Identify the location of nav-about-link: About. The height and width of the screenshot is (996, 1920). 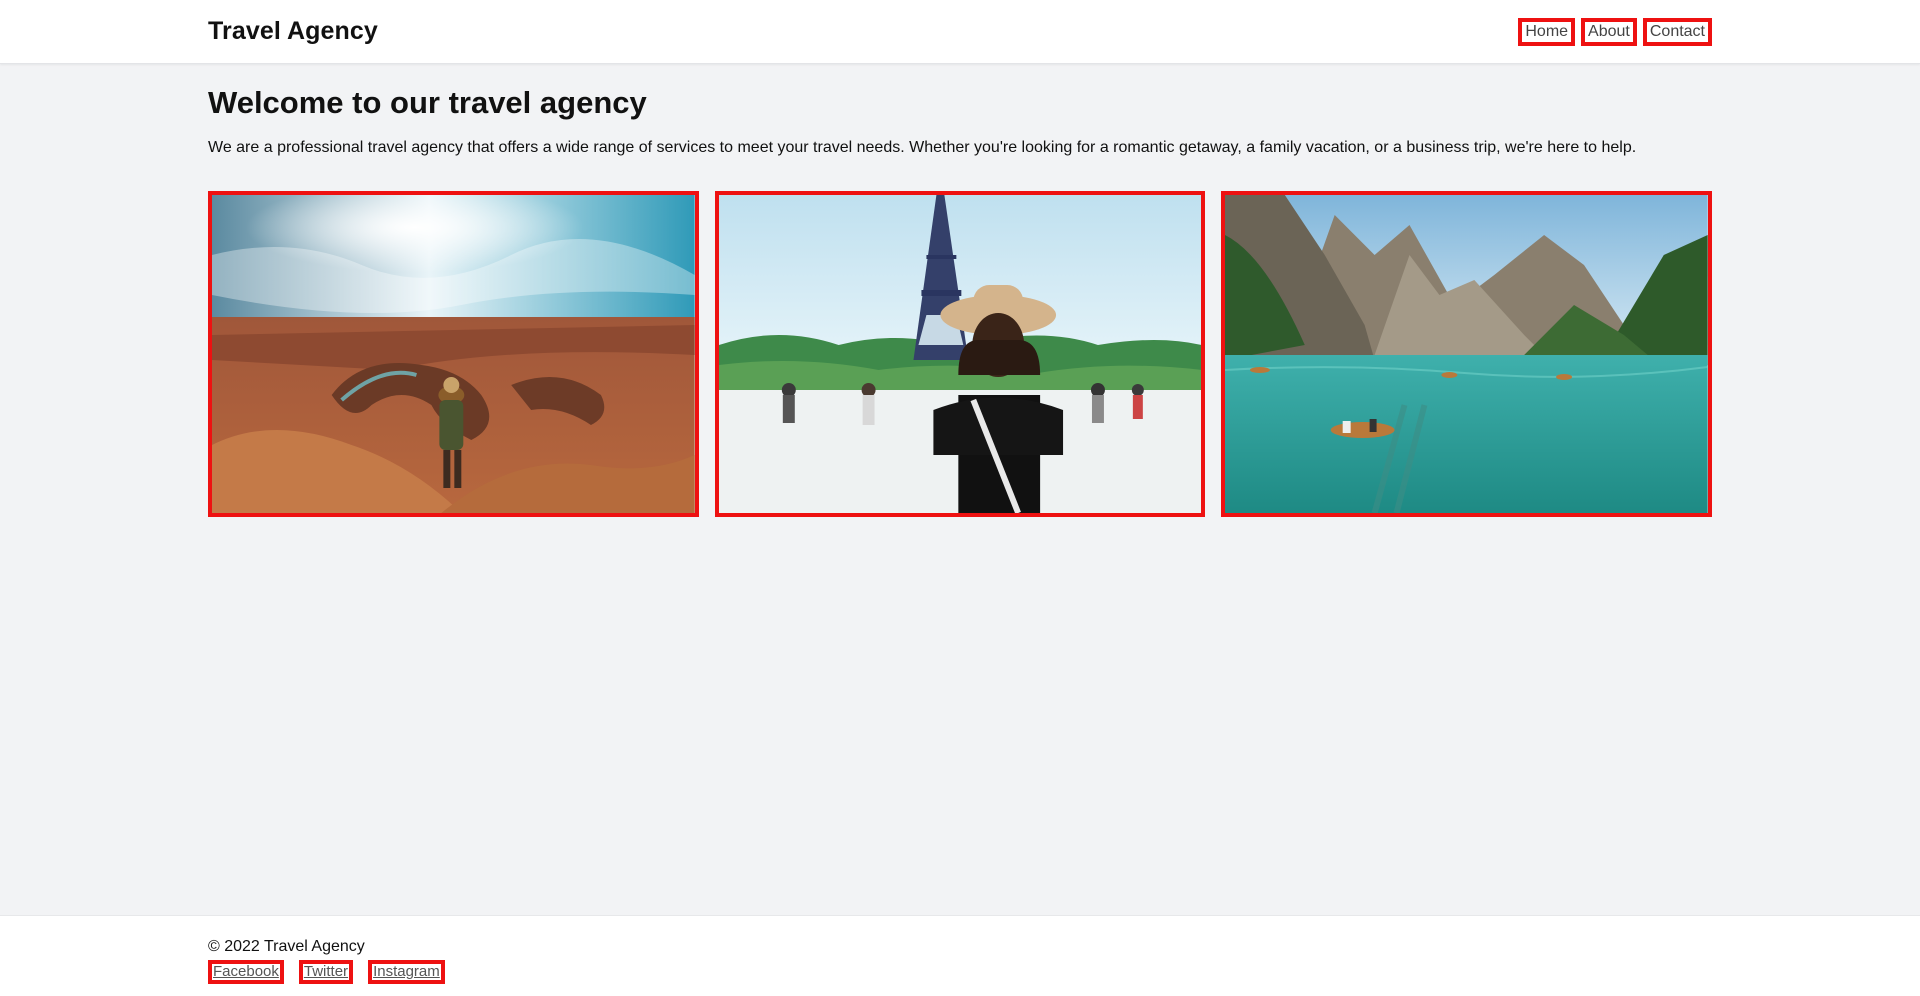
(1609, 31).